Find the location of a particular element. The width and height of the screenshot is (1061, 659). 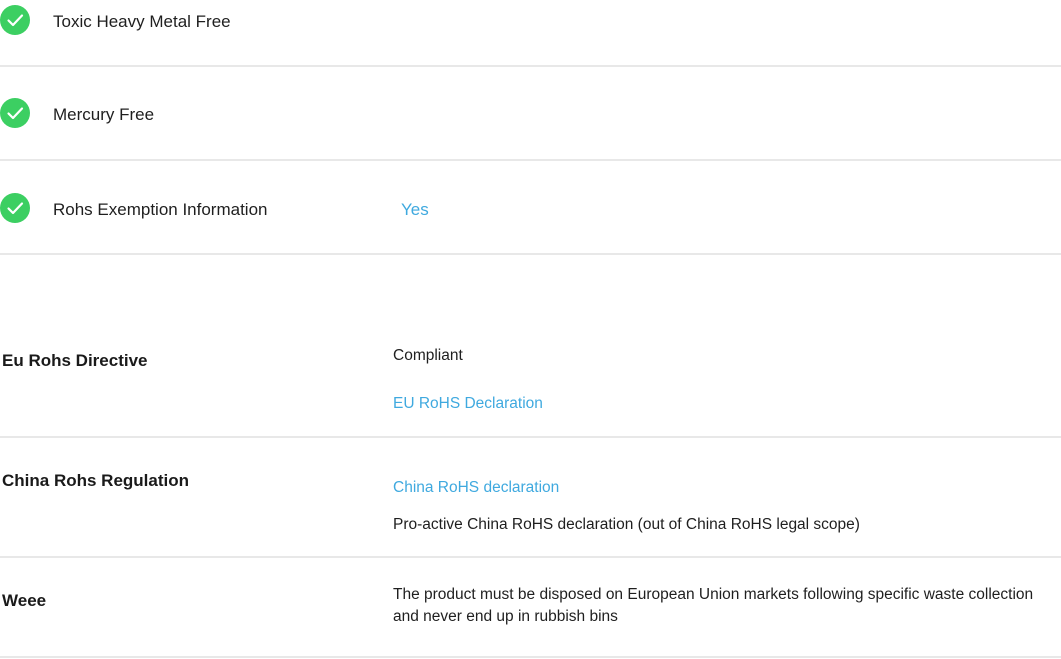

eu-rohs-declaration-link: EU RoHS Declaration is located at coordinates (468, 404).